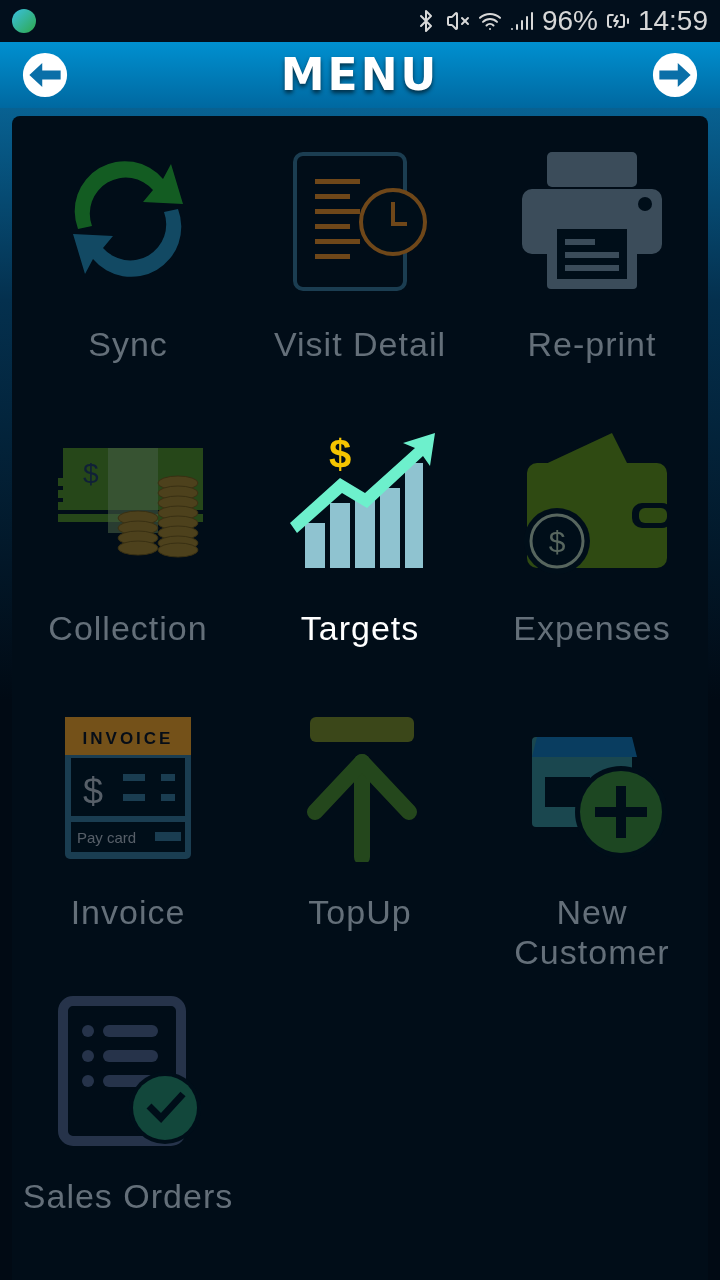  Describe the element at coordinates (457, 21) in the screenshot. I see `mute-icon` at that location.